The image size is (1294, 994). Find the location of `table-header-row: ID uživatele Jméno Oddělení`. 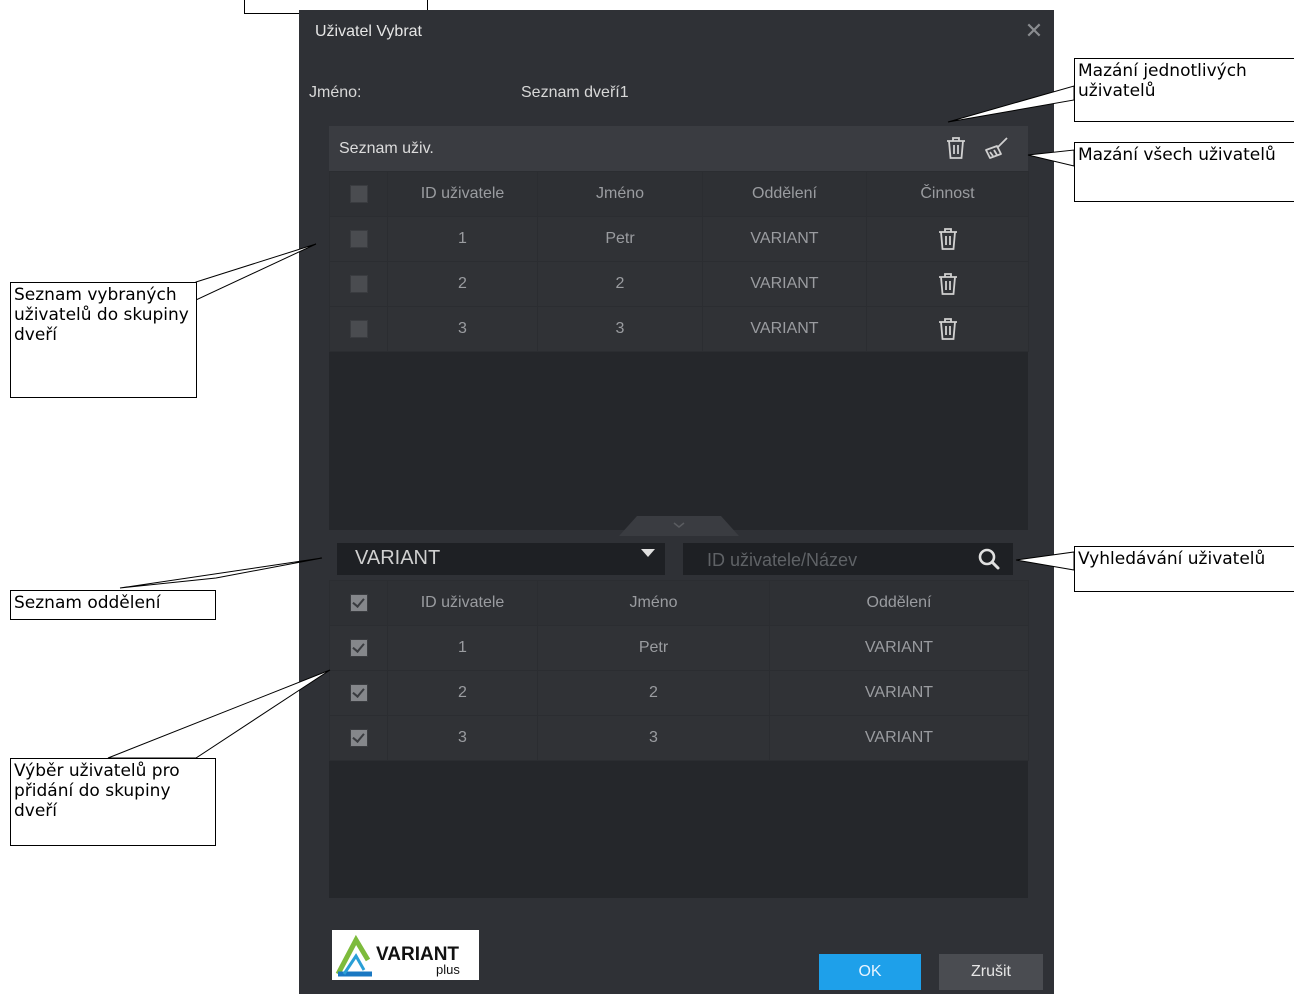

table-header-row: ID uživatele Jméno Oddělení is located at coordinates (679, 603).